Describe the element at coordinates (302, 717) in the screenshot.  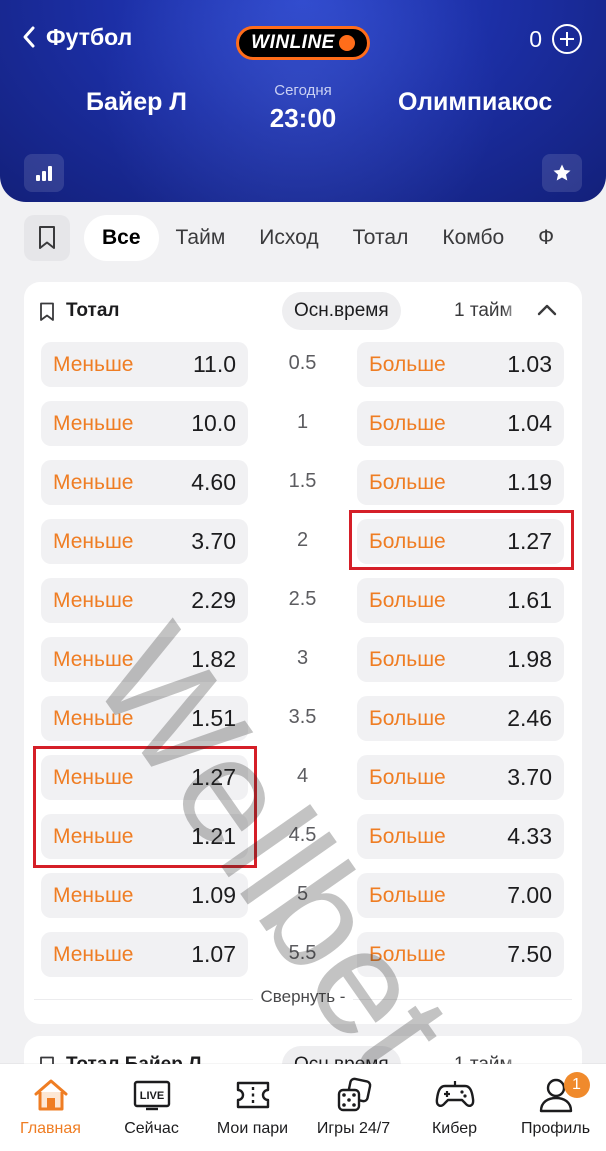
I see `total-line: 3.5` at that location.